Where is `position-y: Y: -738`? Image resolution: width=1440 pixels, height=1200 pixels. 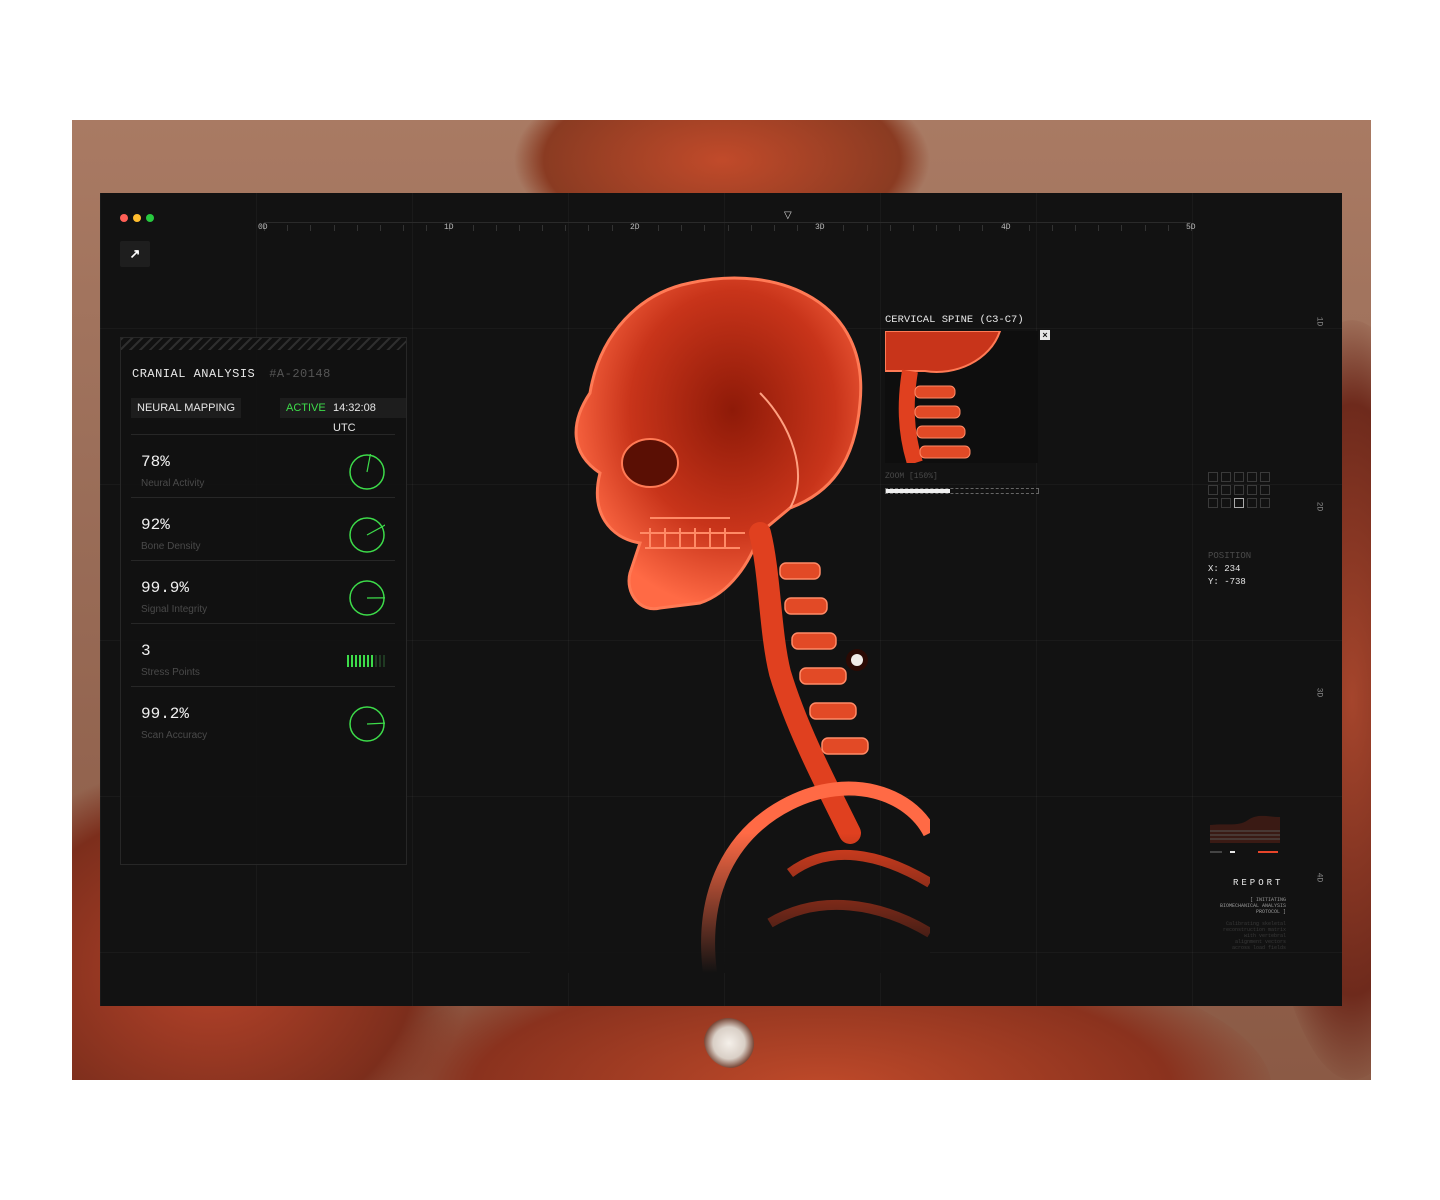 position-y: Y: -738 is located at coordinates (1227, 582).